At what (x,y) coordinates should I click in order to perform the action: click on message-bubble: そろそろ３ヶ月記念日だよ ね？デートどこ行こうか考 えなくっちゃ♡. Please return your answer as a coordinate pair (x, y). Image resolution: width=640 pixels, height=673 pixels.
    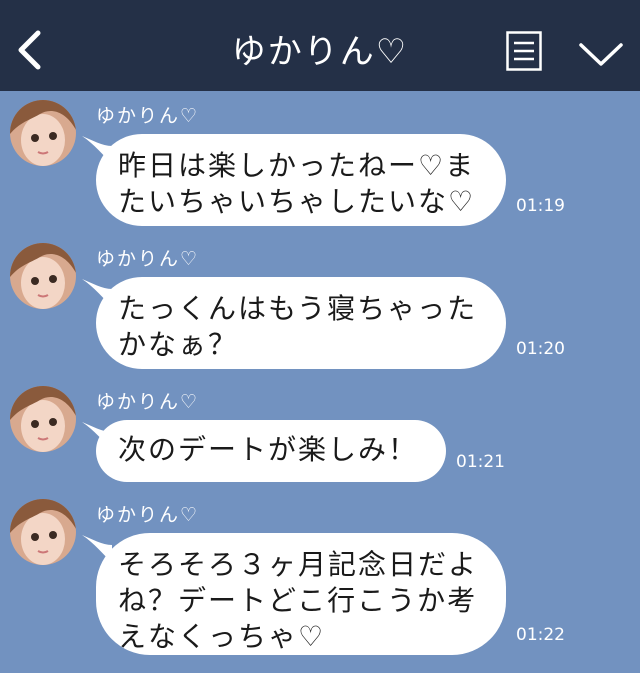
    Looking at the image, I should click on (301, 594).